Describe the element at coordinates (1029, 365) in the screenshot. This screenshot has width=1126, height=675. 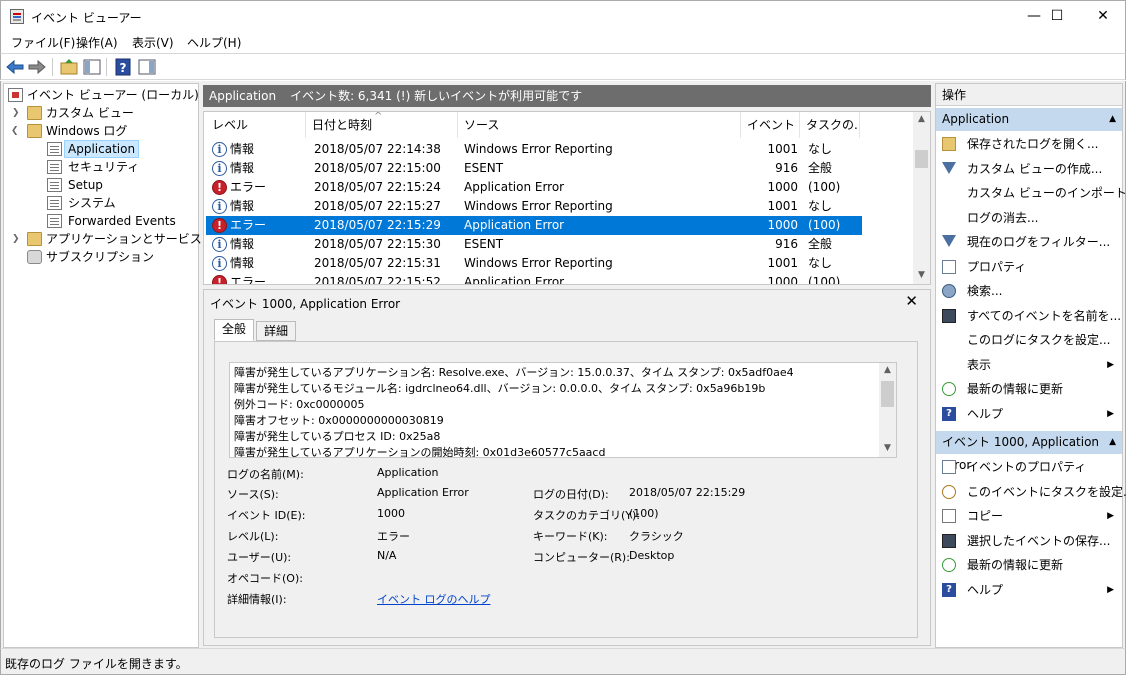
I see `action-item: 表示 ▶` at that location.